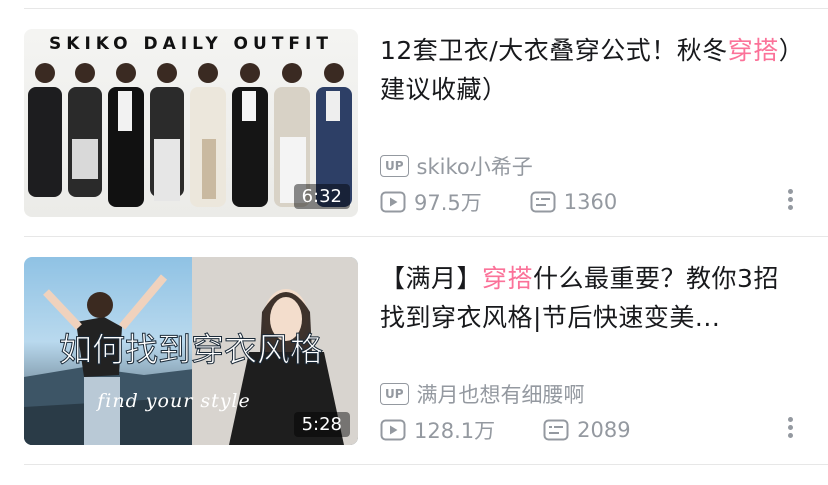 The image size is (828, 485). Describe the element at coordinates (529, 430) in the screenshot. I see `stats-row: 128.1万 2089` at that location.